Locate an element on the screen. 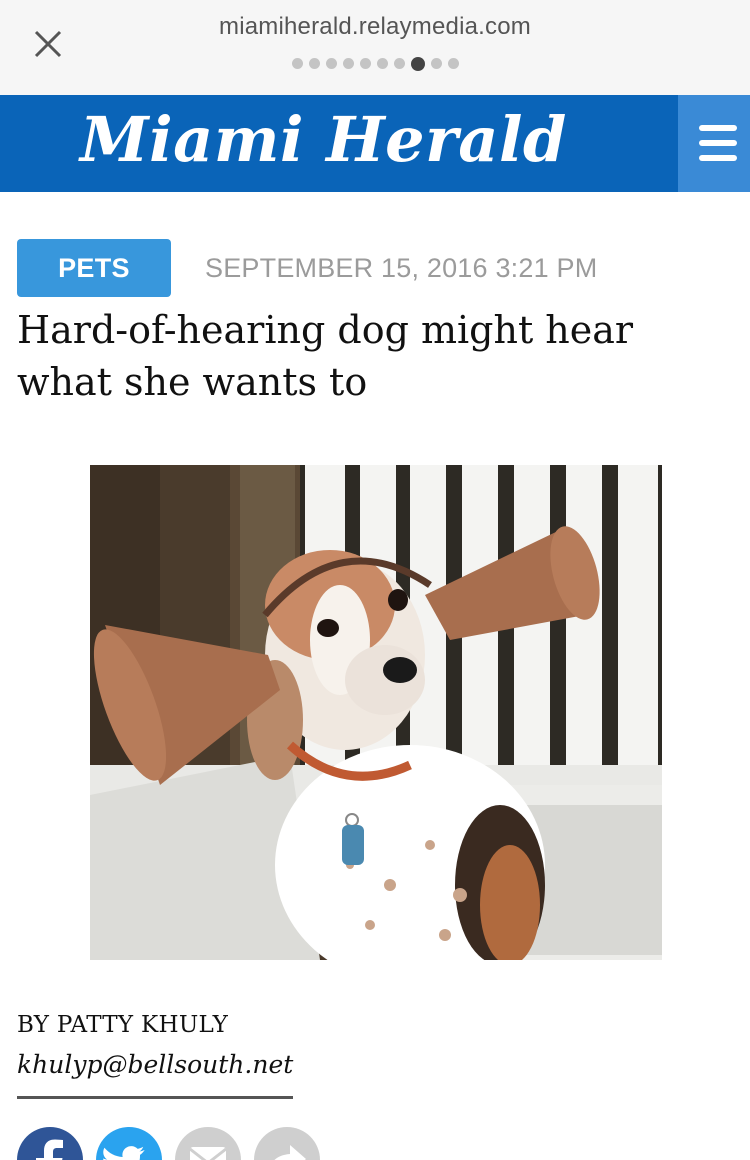 The image size is (750, 1160). page-dot-active is located at coordinates (417, 63).